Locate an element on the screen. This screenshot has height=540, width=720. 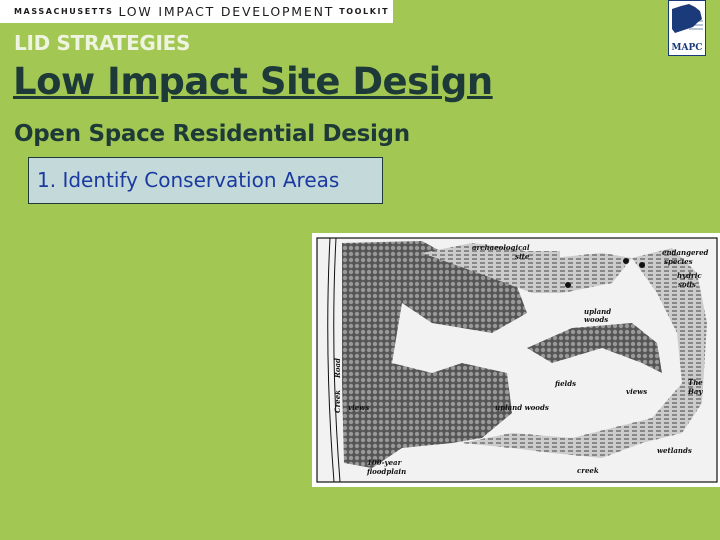
label-upland-woods: upland woods is located at coordinates (522, 407).